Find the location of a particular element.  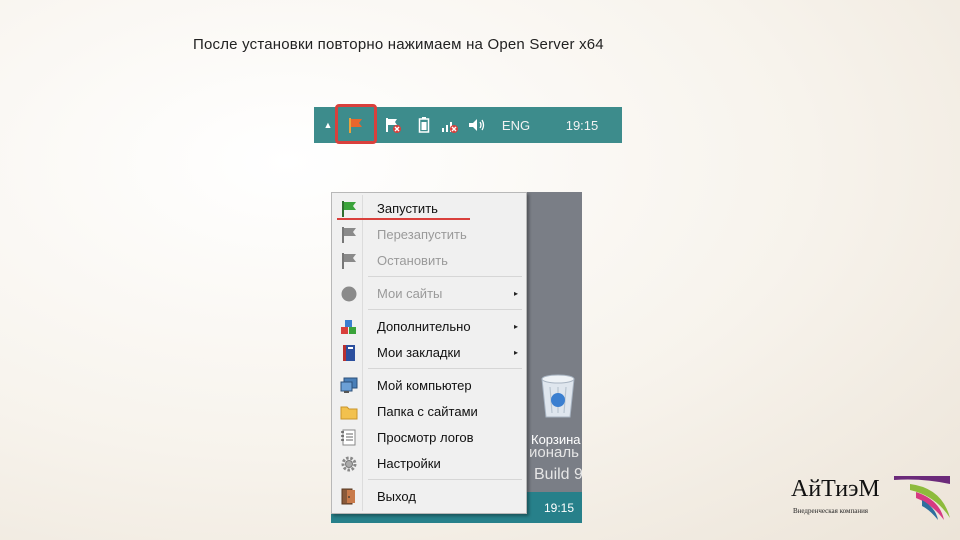

menu-item-advanced: Дополнительно ▸ is located at coordinates (429, 326).